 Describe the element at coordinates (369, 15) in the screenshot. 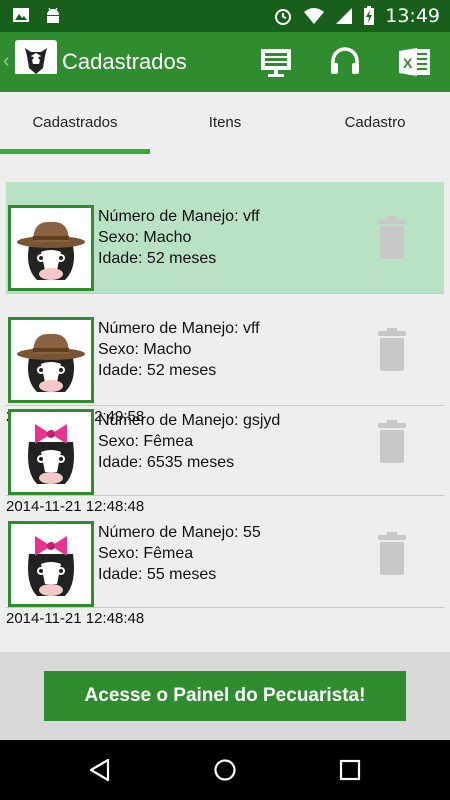

I see `battery-charging-icon` at that location.